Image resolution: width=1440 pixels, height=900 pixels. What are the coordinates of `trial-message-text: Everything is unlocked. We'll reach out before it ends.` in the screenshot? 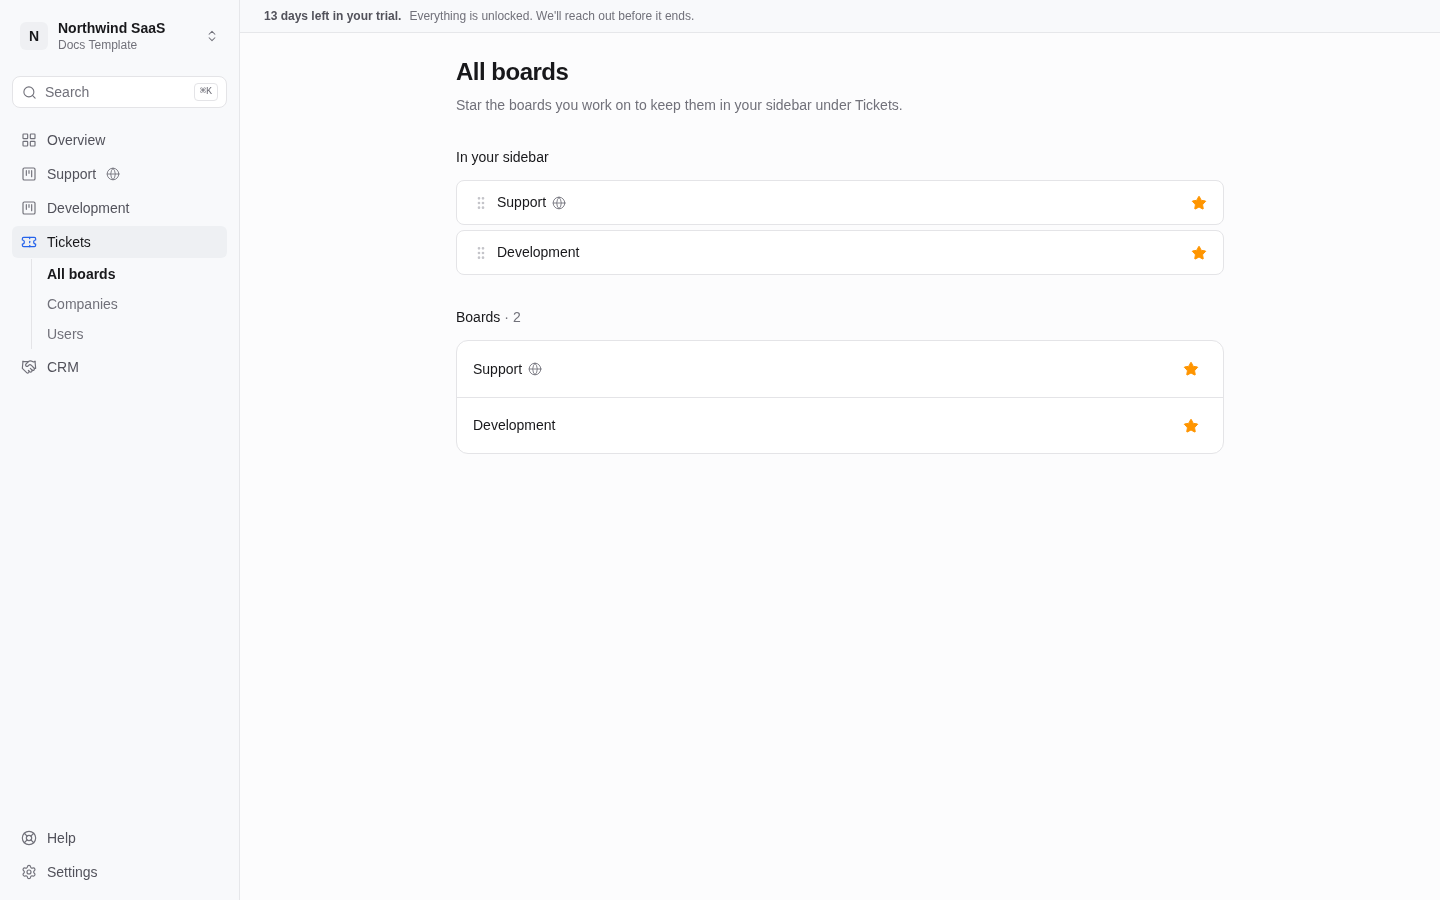 It's located at (552, 16).